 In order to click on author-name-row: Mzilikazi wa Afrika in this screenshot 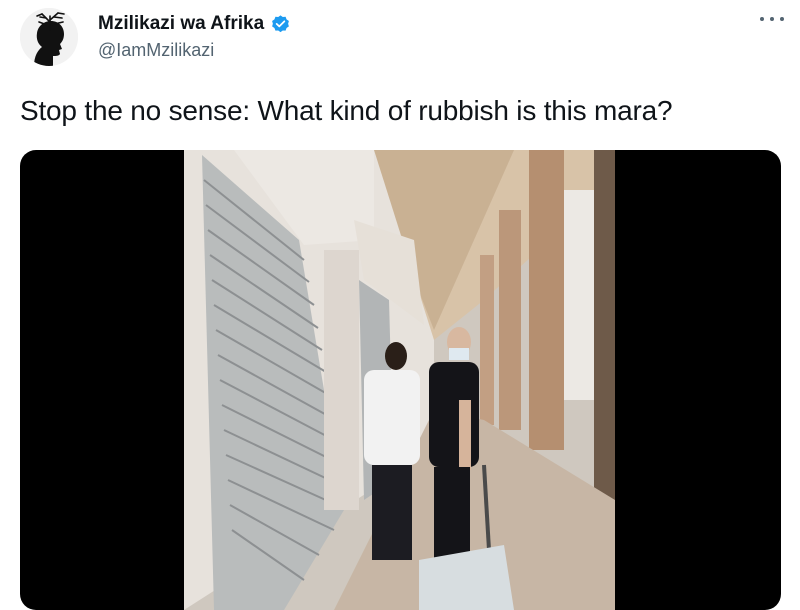, I will do `click(194, 24)`.